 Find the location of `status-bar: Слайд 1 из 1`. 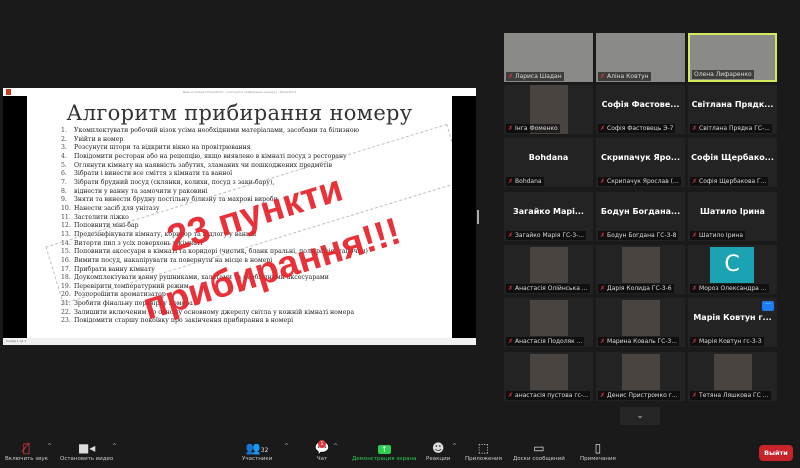

status-bar: Слайд 1 из 1 is located at coordinates (239, 341).